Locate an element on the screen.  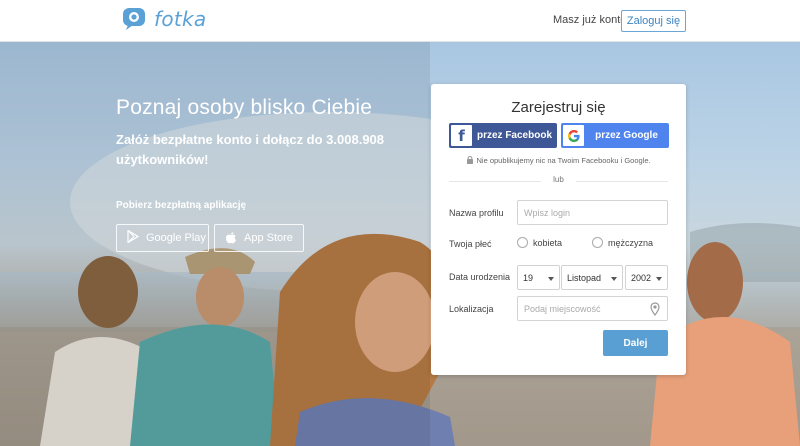
facebook-register-button: f przez Facebook is located at coordinates (503, 135).